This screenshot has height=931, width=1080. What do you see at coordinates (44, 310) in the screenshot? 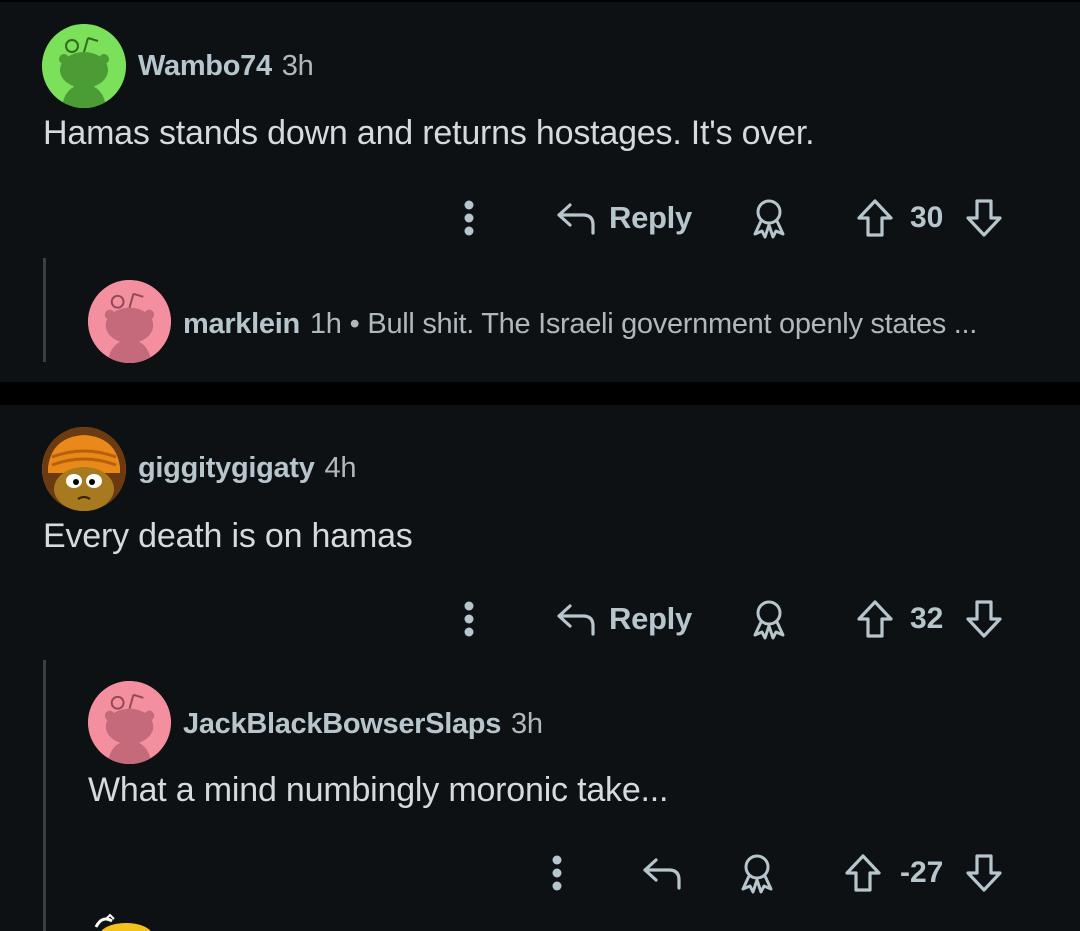
I see `thread-line` at bounding box center [44, 310].